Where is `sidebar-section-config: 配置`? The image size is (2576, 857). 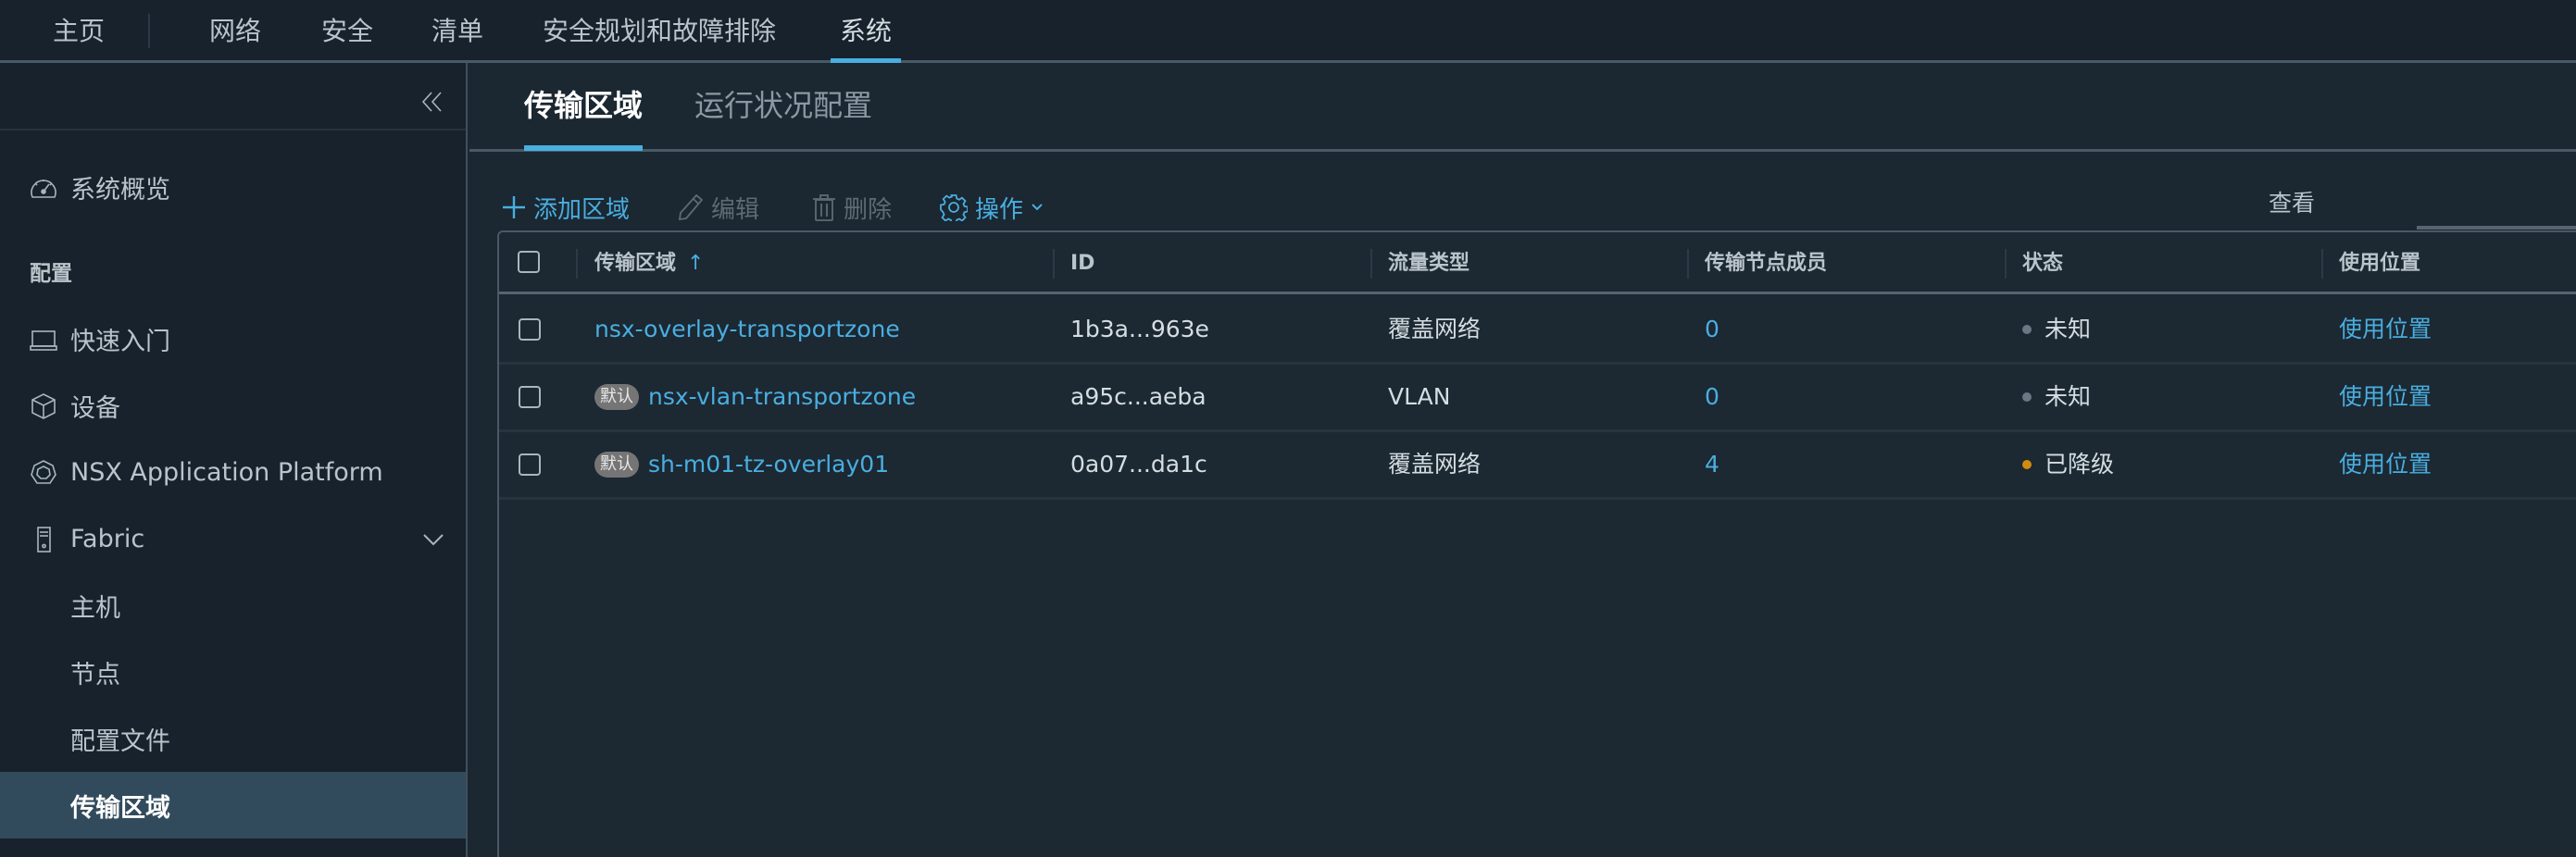 sidebar-section-config: 配置 is located at coordinates (51, 274).